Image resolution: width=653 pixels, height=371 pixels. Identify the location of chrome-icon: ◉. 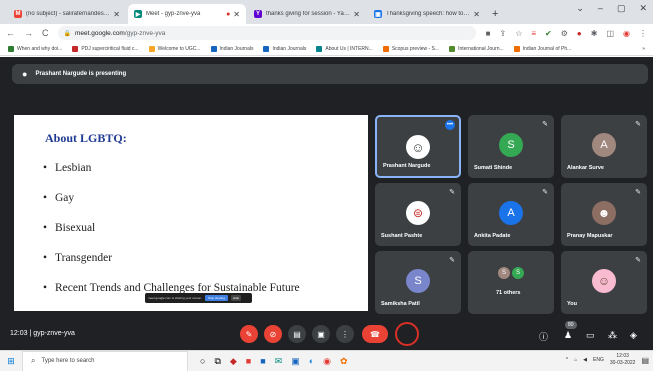
(327, 361).